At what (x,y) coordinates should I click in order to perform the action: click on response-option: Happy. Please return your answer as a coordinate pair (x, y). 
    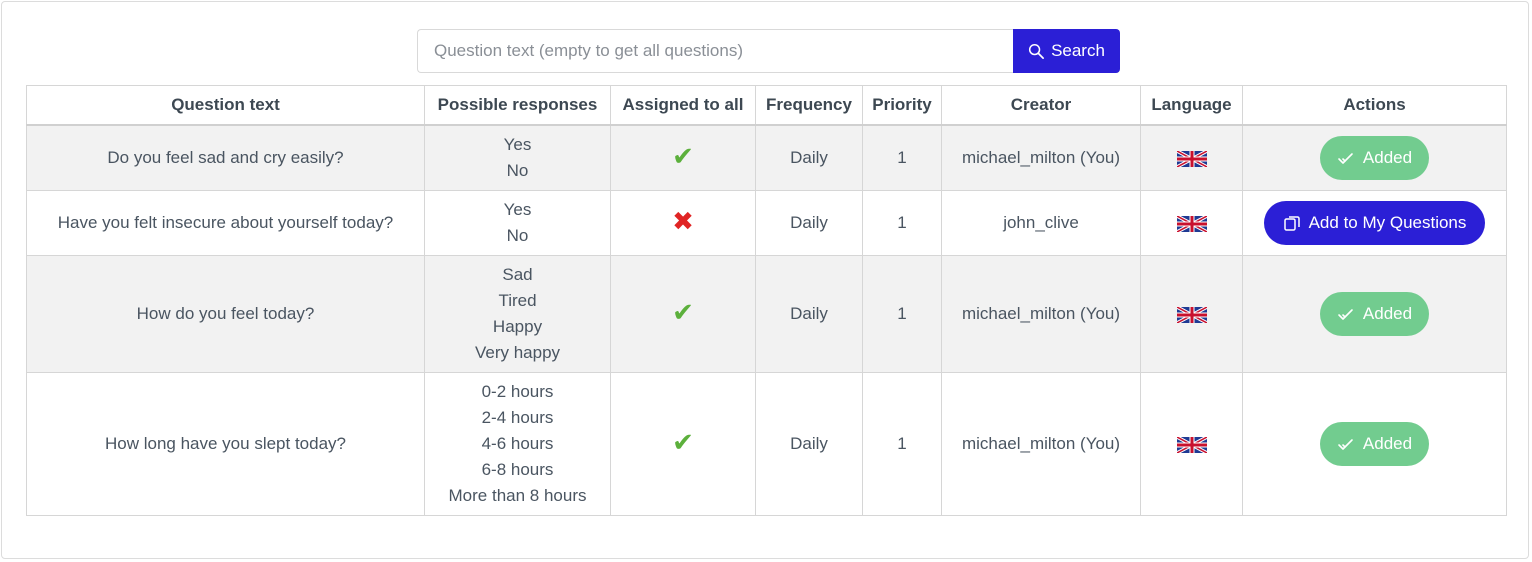
    Looking at the image, I should click on (517, 326).